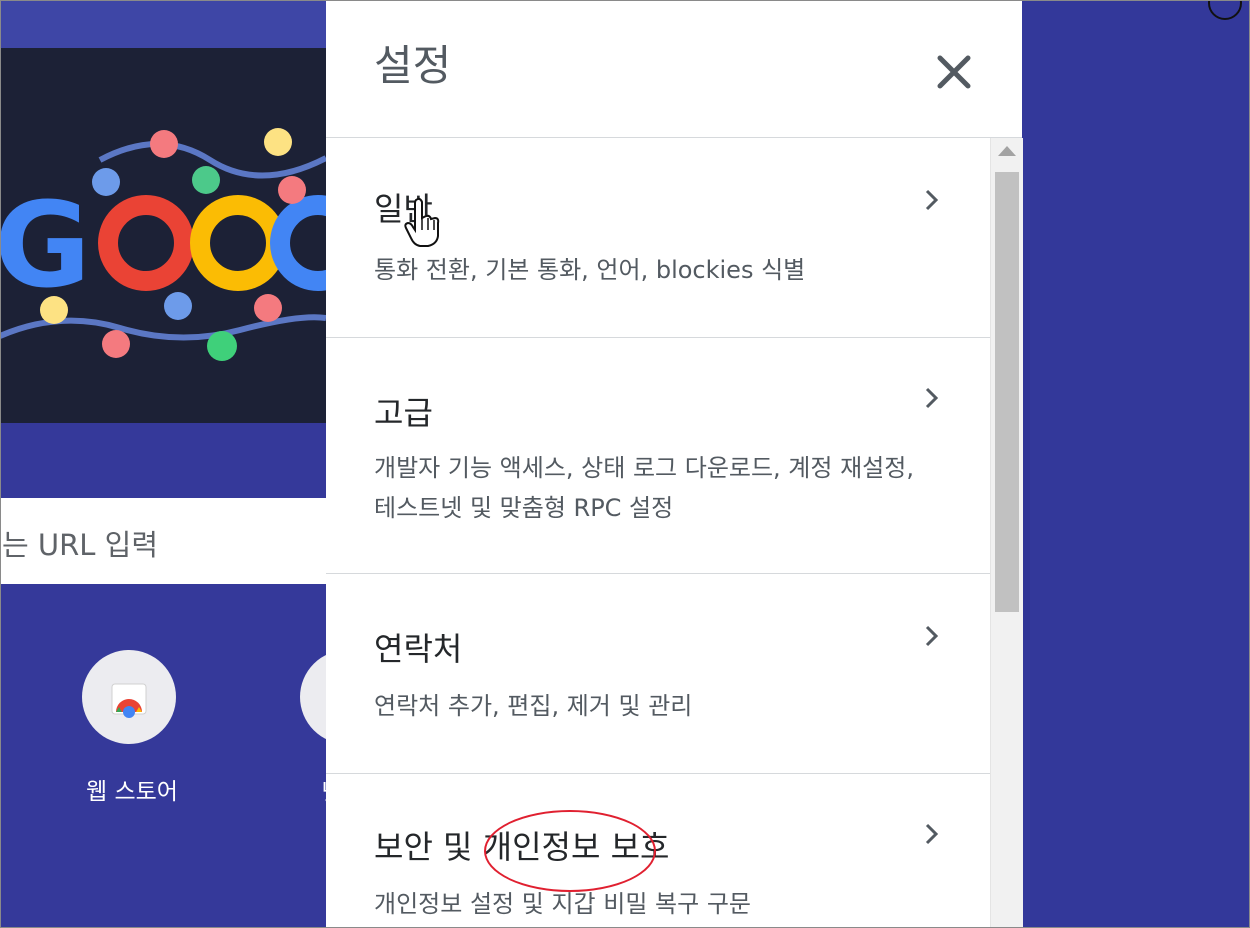 The width and height of the screenshot is (1250, 928). Describe the element at coordinates (403, 413) in the screenshot. I see `settings-item-title: 고급` at that location.